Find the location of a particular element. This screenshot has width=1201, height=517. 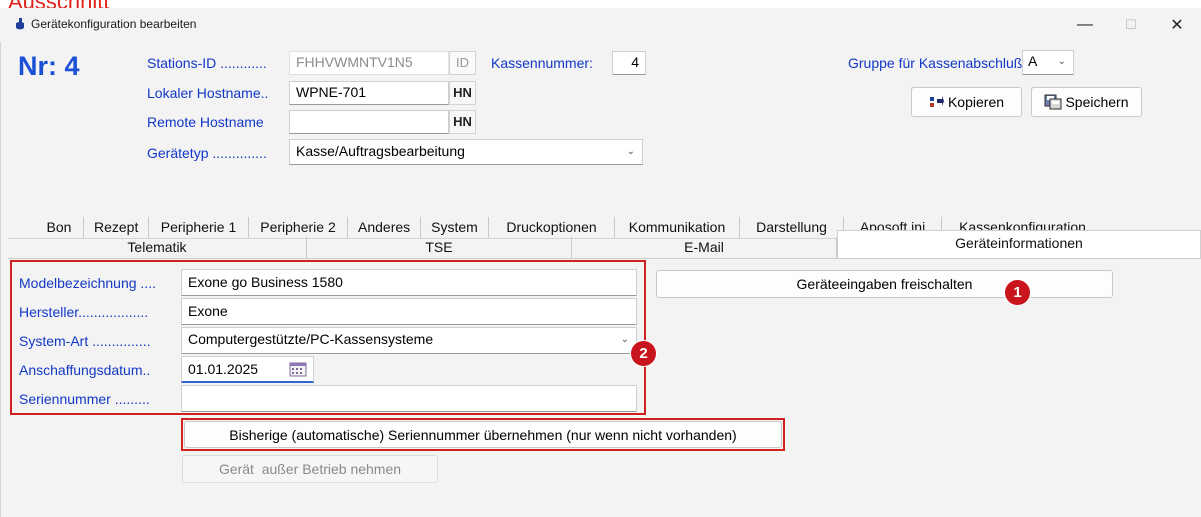

close-button: ✕ is located at coordinates (1177, 25).